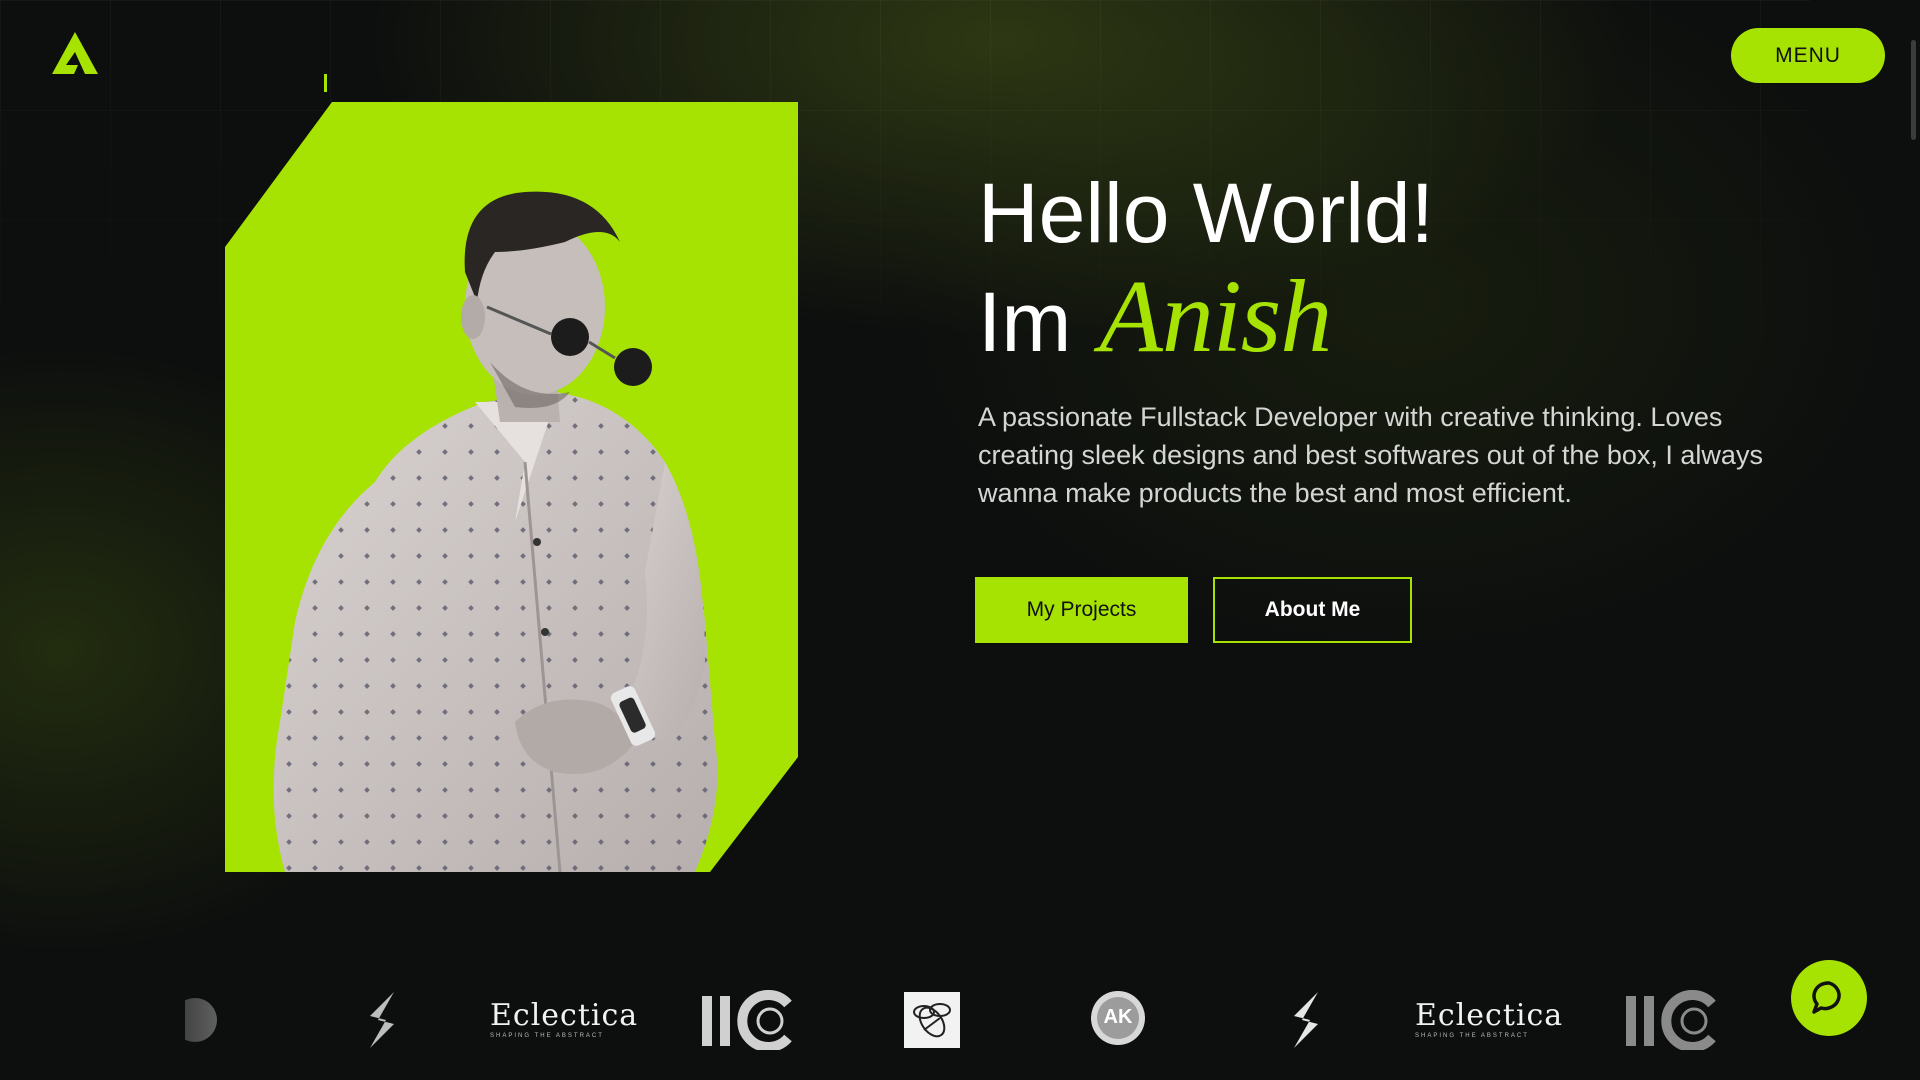 This screenshot has width=1920, height=1080. Describe the element at coordinates (932, 1022) in the screenshot. I see `bee-logo-icon` at that location.